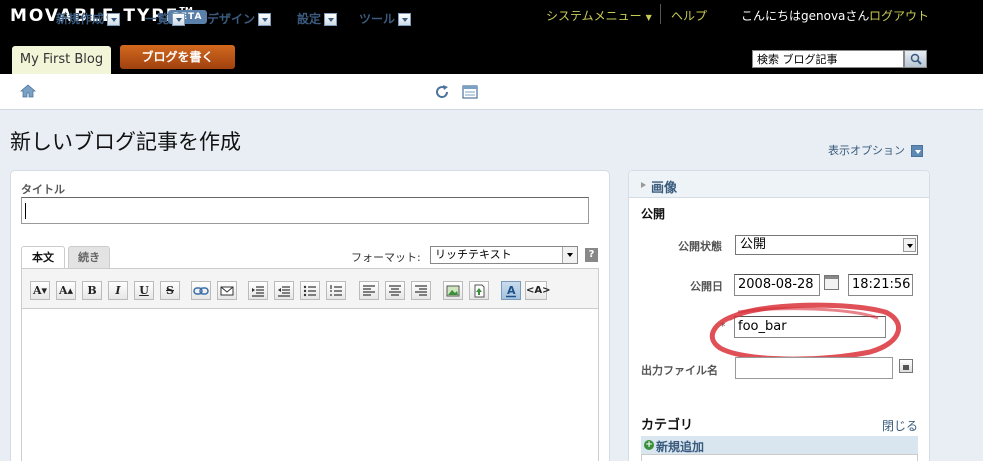  What do you see at coordinates (305, 210) in the screenshot?
I see `title-input` at bounding box center [305, 210].